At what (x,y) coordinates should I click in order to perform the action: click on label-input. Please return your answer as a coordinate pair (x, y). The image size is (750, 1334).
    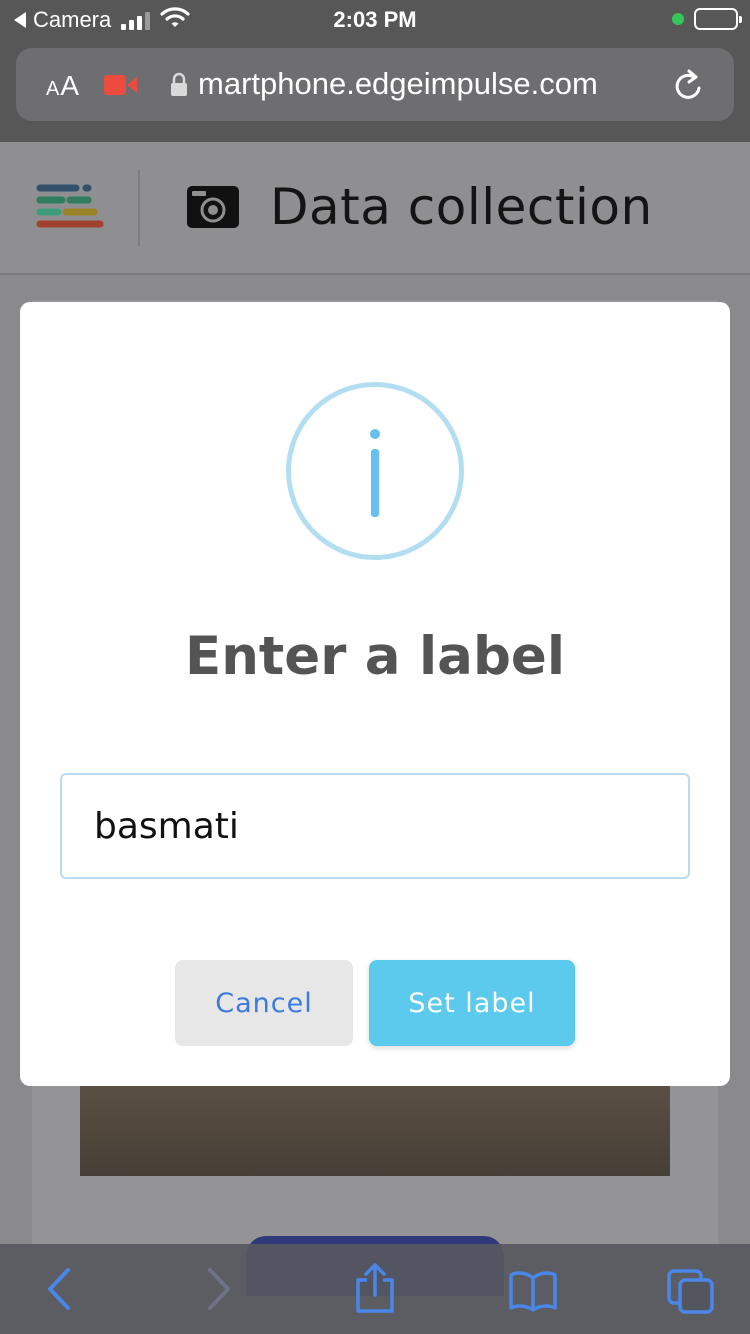
    Looking at the image, I should click on (375, 826).